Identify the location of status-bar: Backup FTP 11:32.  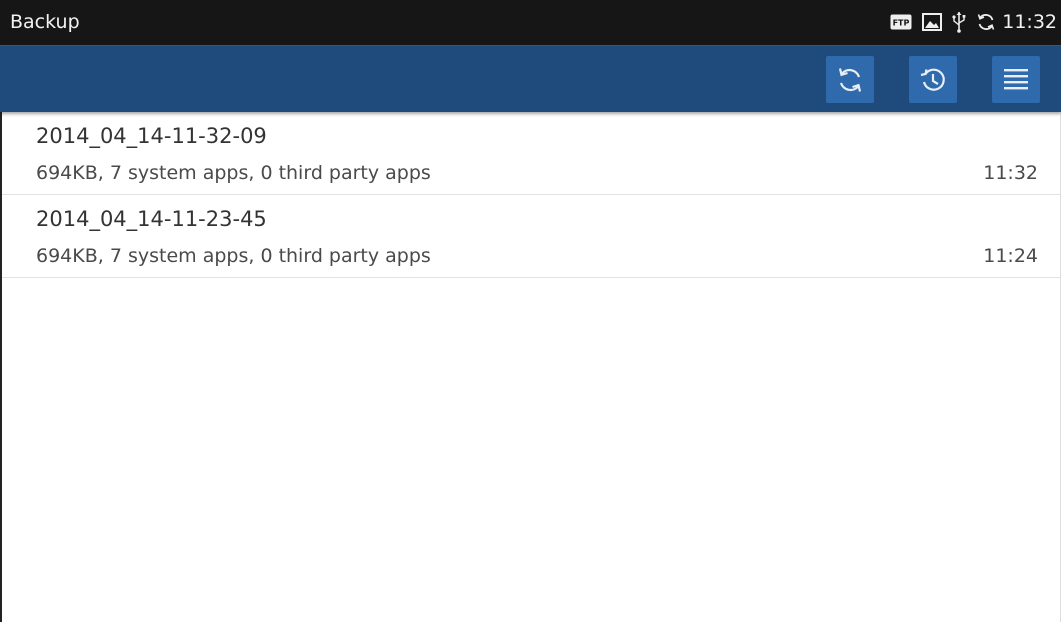
(530, 22).